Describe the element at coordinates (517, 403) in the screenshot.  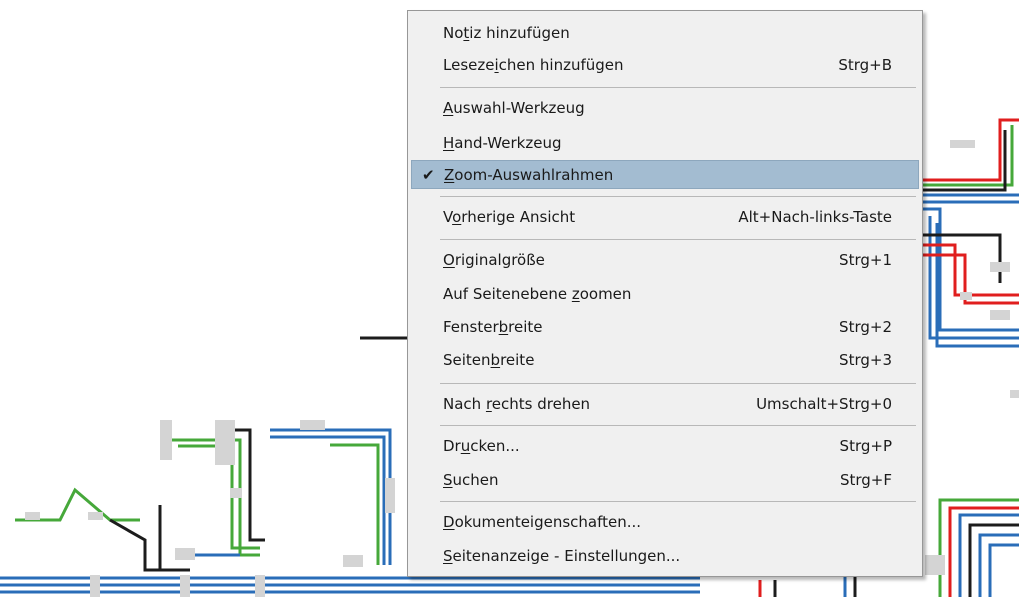
I see `menu-item-label: Nach rechts drehen` at that location.